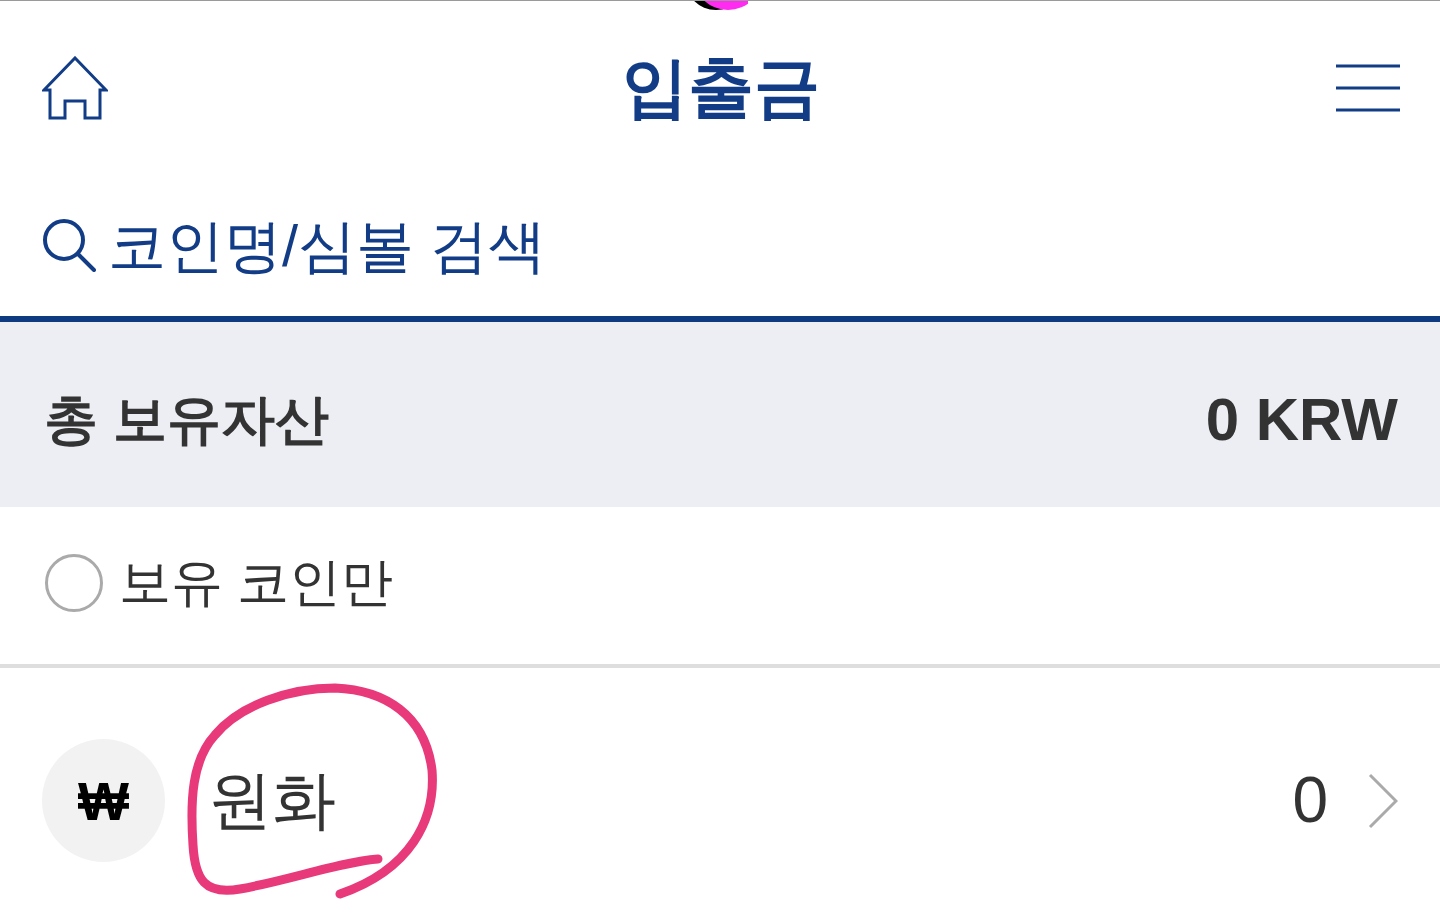 The width and height of the screenshot is (1440, 923). I want to click on menu-icon, so click(1368, 87).